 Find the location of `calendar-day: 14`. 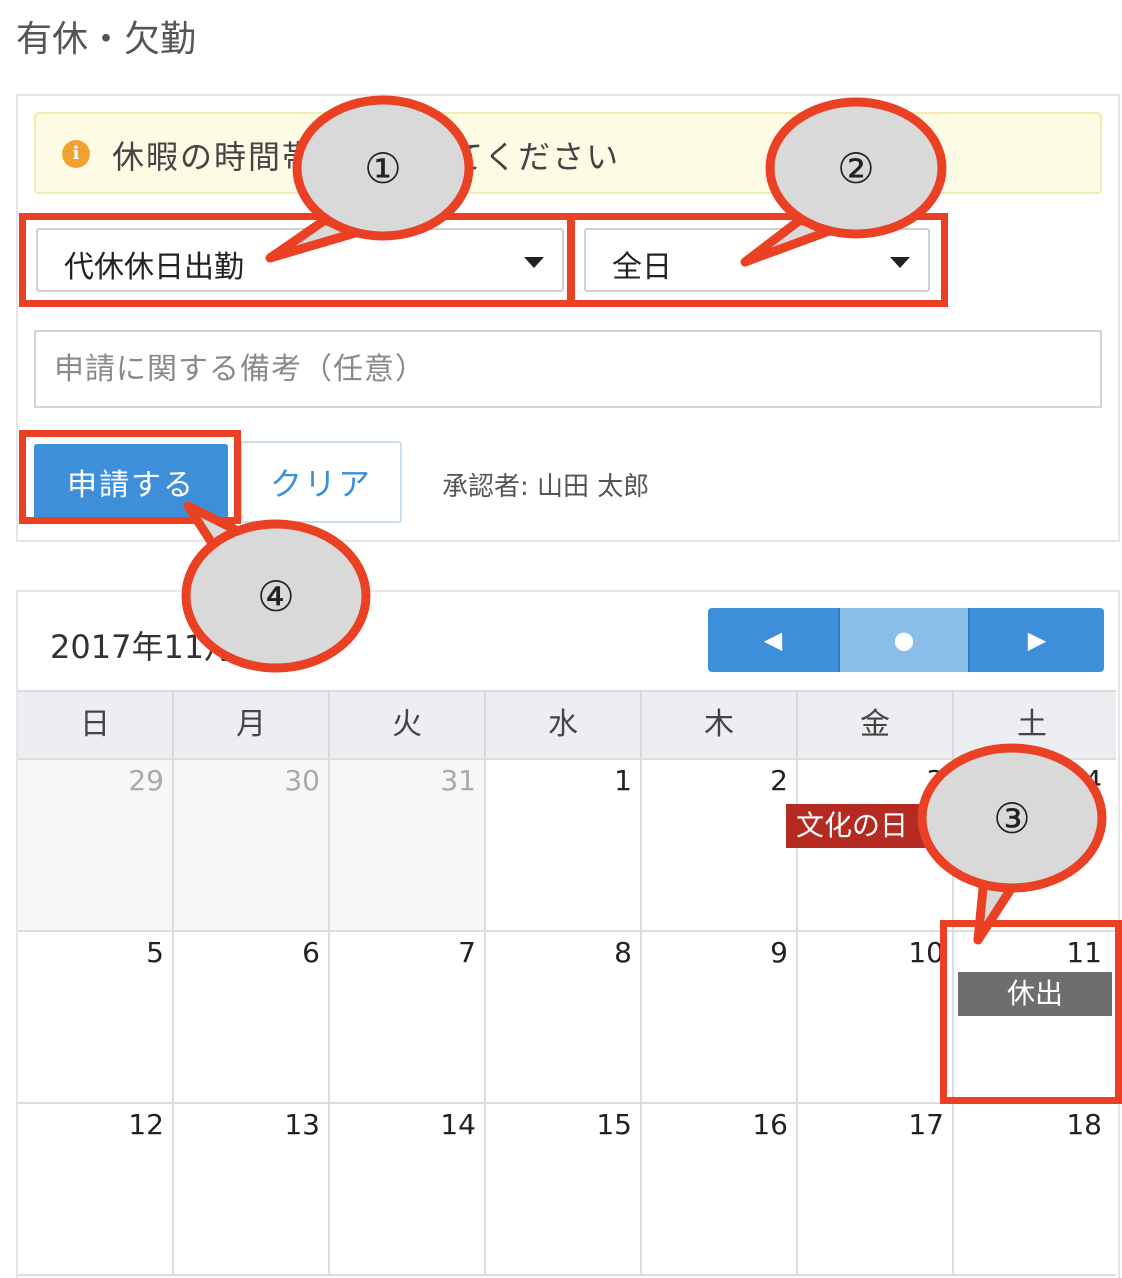

calendar-day: 14 is located at coordinates (408, 1189).